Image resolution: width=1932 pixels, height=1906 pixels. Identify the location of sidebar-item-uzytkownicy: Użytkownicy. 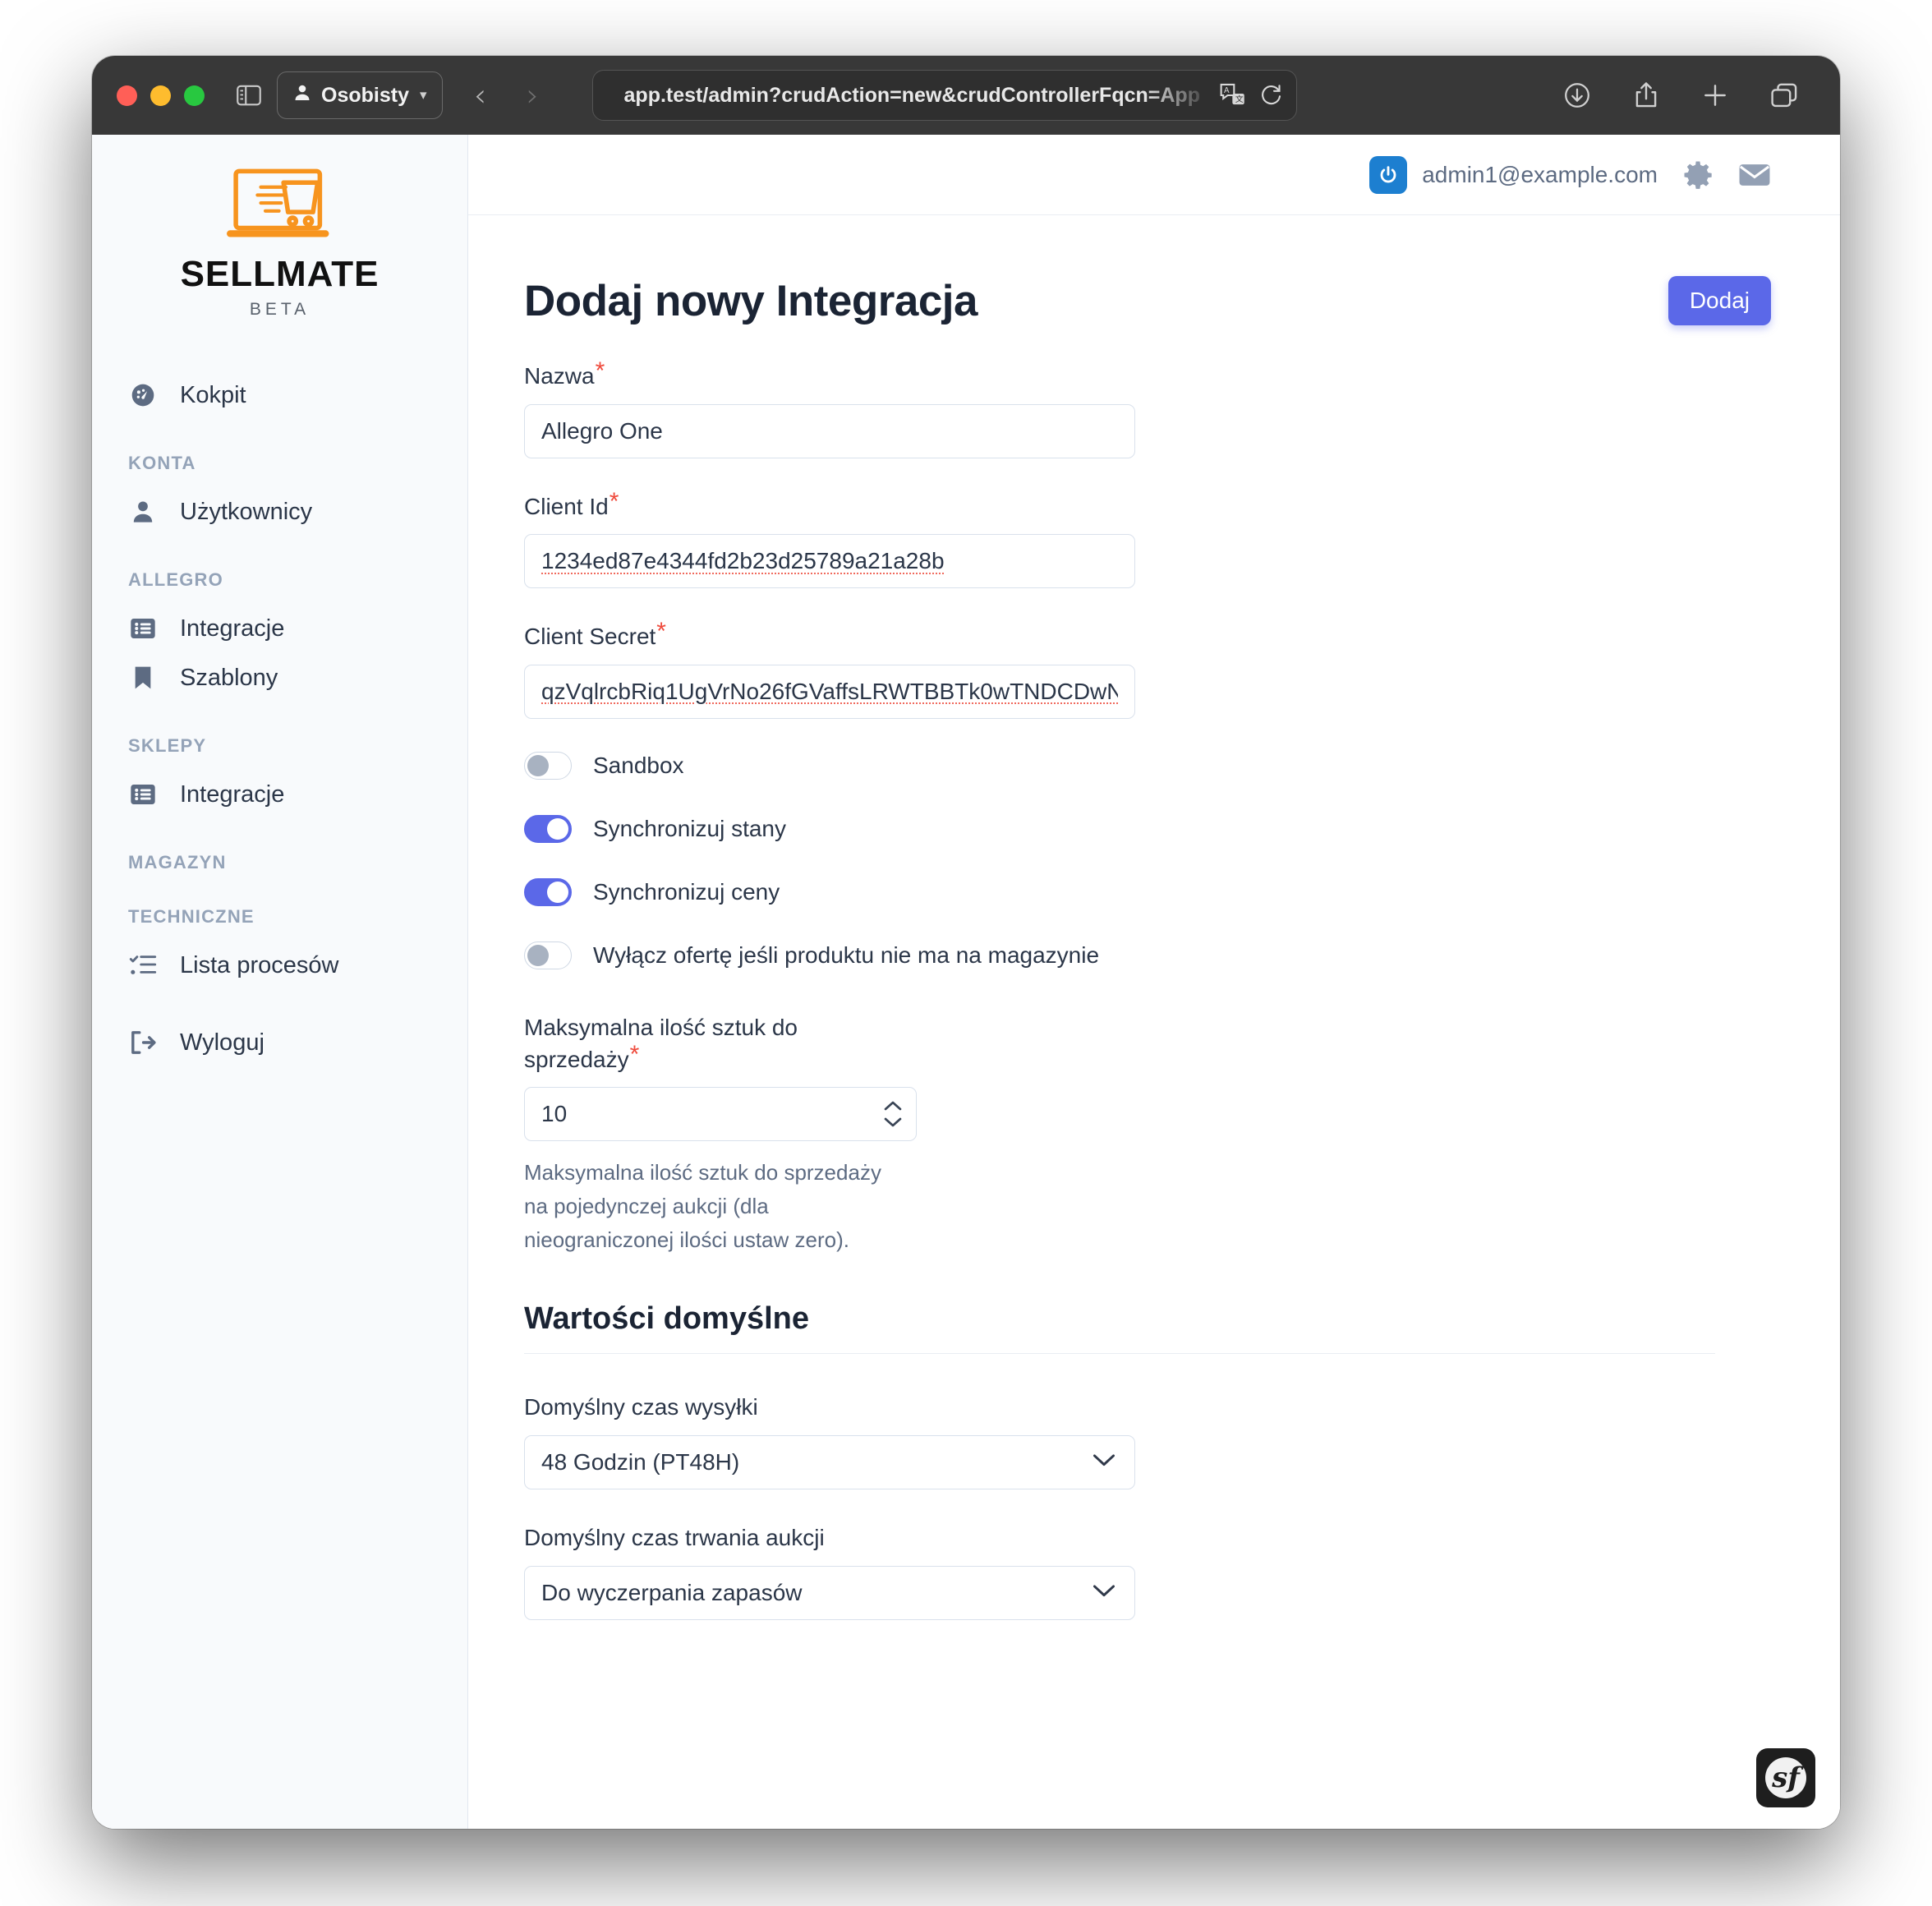
(279, 511).